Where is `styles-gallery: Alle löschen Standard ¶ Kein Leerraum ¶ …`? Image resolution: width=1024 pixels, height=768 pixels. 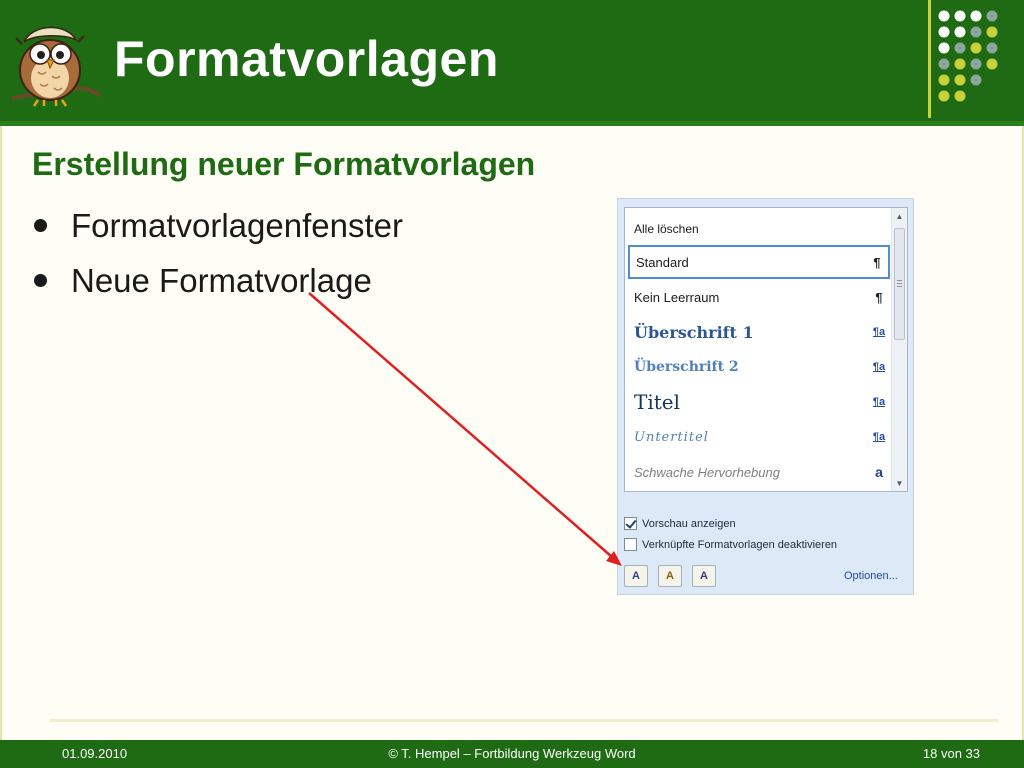
styles-gallery: Alle löschen Standard ¶ Kein Leerraum ¶ … is located at coordinates (766, 349).